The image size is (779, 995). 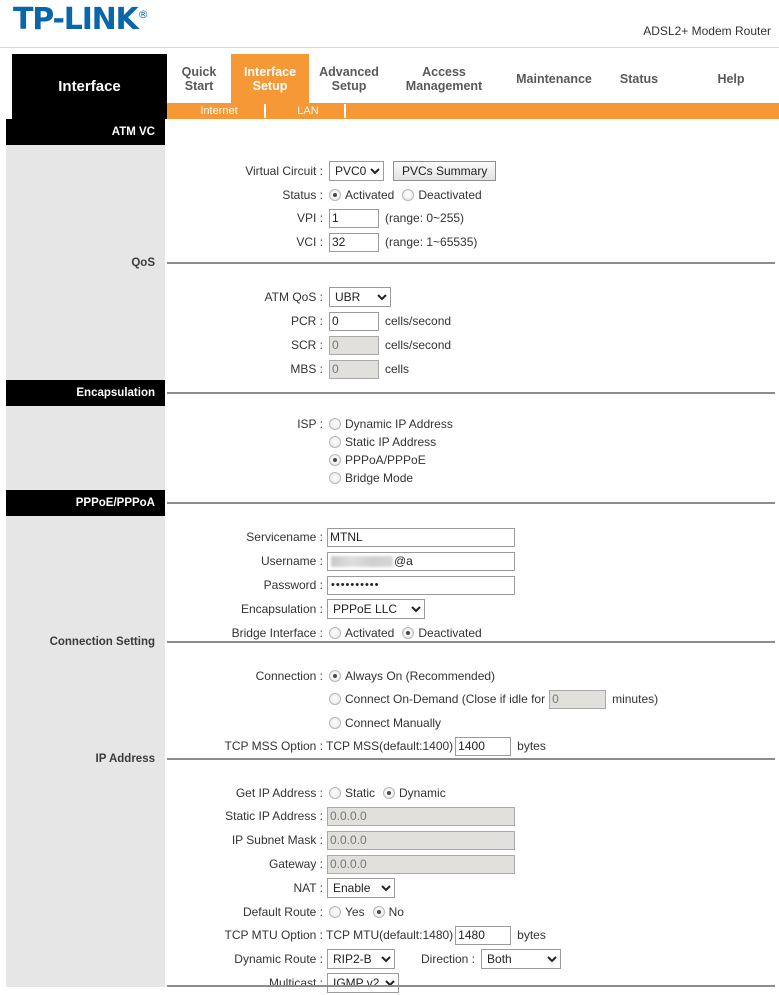 What do you see at coordinates (444, 71) in the screenshot?
I see `tab-access-management-line1: Access` at bounding box center [444, 71].